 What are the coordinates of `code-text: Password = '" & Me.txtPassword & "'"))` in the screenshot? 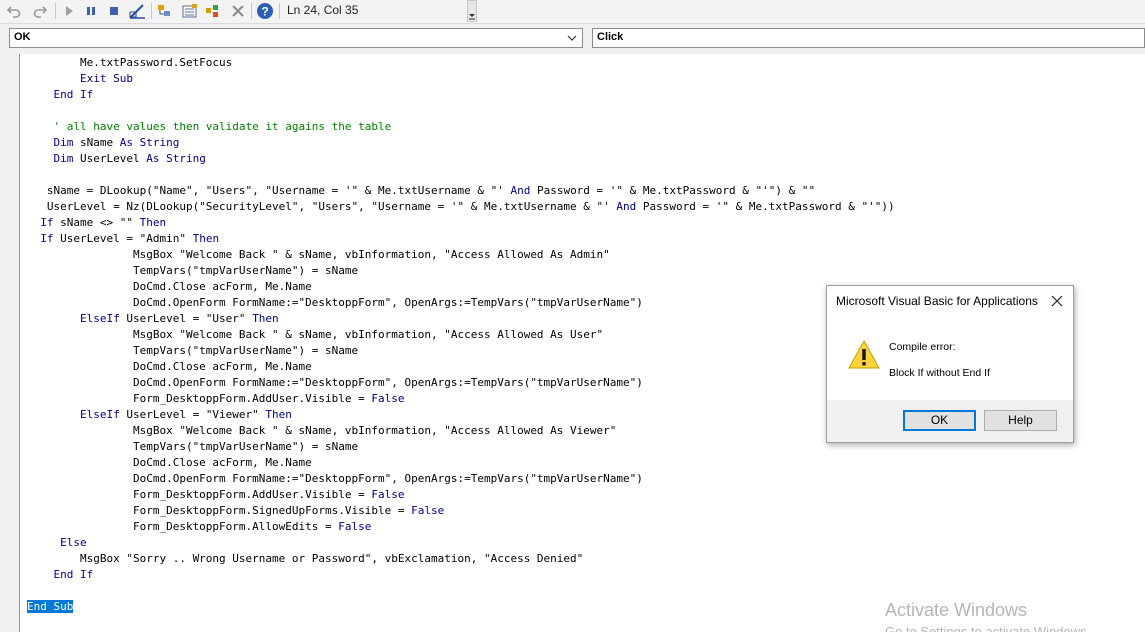 It's located at (765, 206).